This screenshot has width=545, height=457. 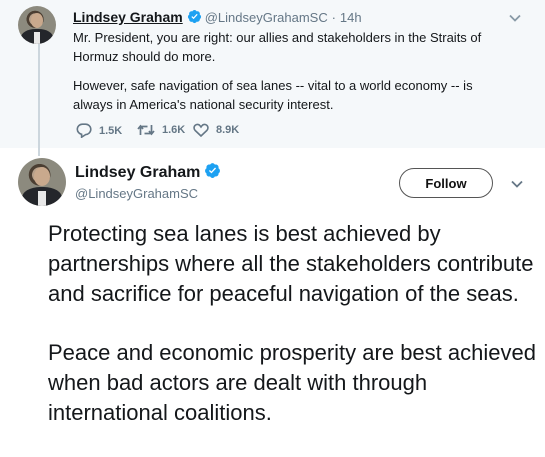 I want to click on reply-icon, so click(x=84, y=130).